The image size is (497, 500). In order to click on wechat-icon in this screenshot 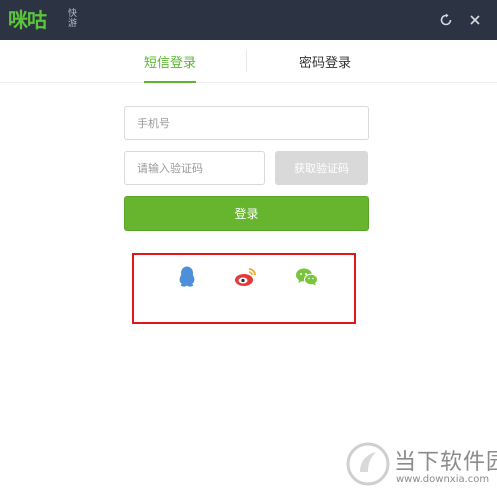, I will do `click(307, 277)`.